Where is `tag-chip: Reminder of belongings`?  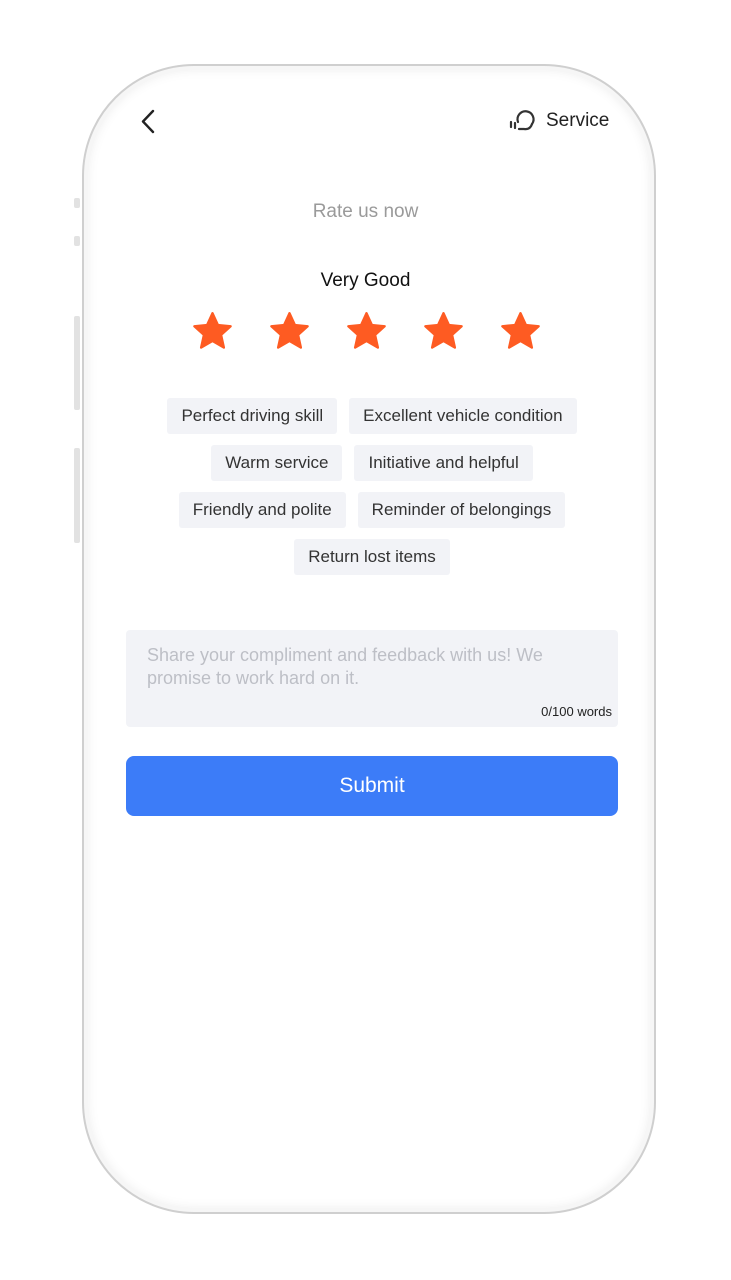
tag-chip: Reminder of belongings is located at coordinates (461, 510).